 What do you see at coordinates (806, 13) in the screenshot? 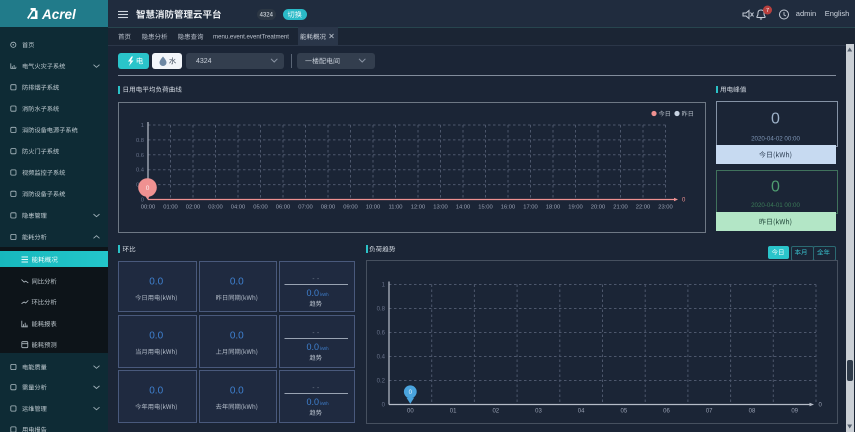
I see `svg-text: admin` at bounding box center [806, 13].